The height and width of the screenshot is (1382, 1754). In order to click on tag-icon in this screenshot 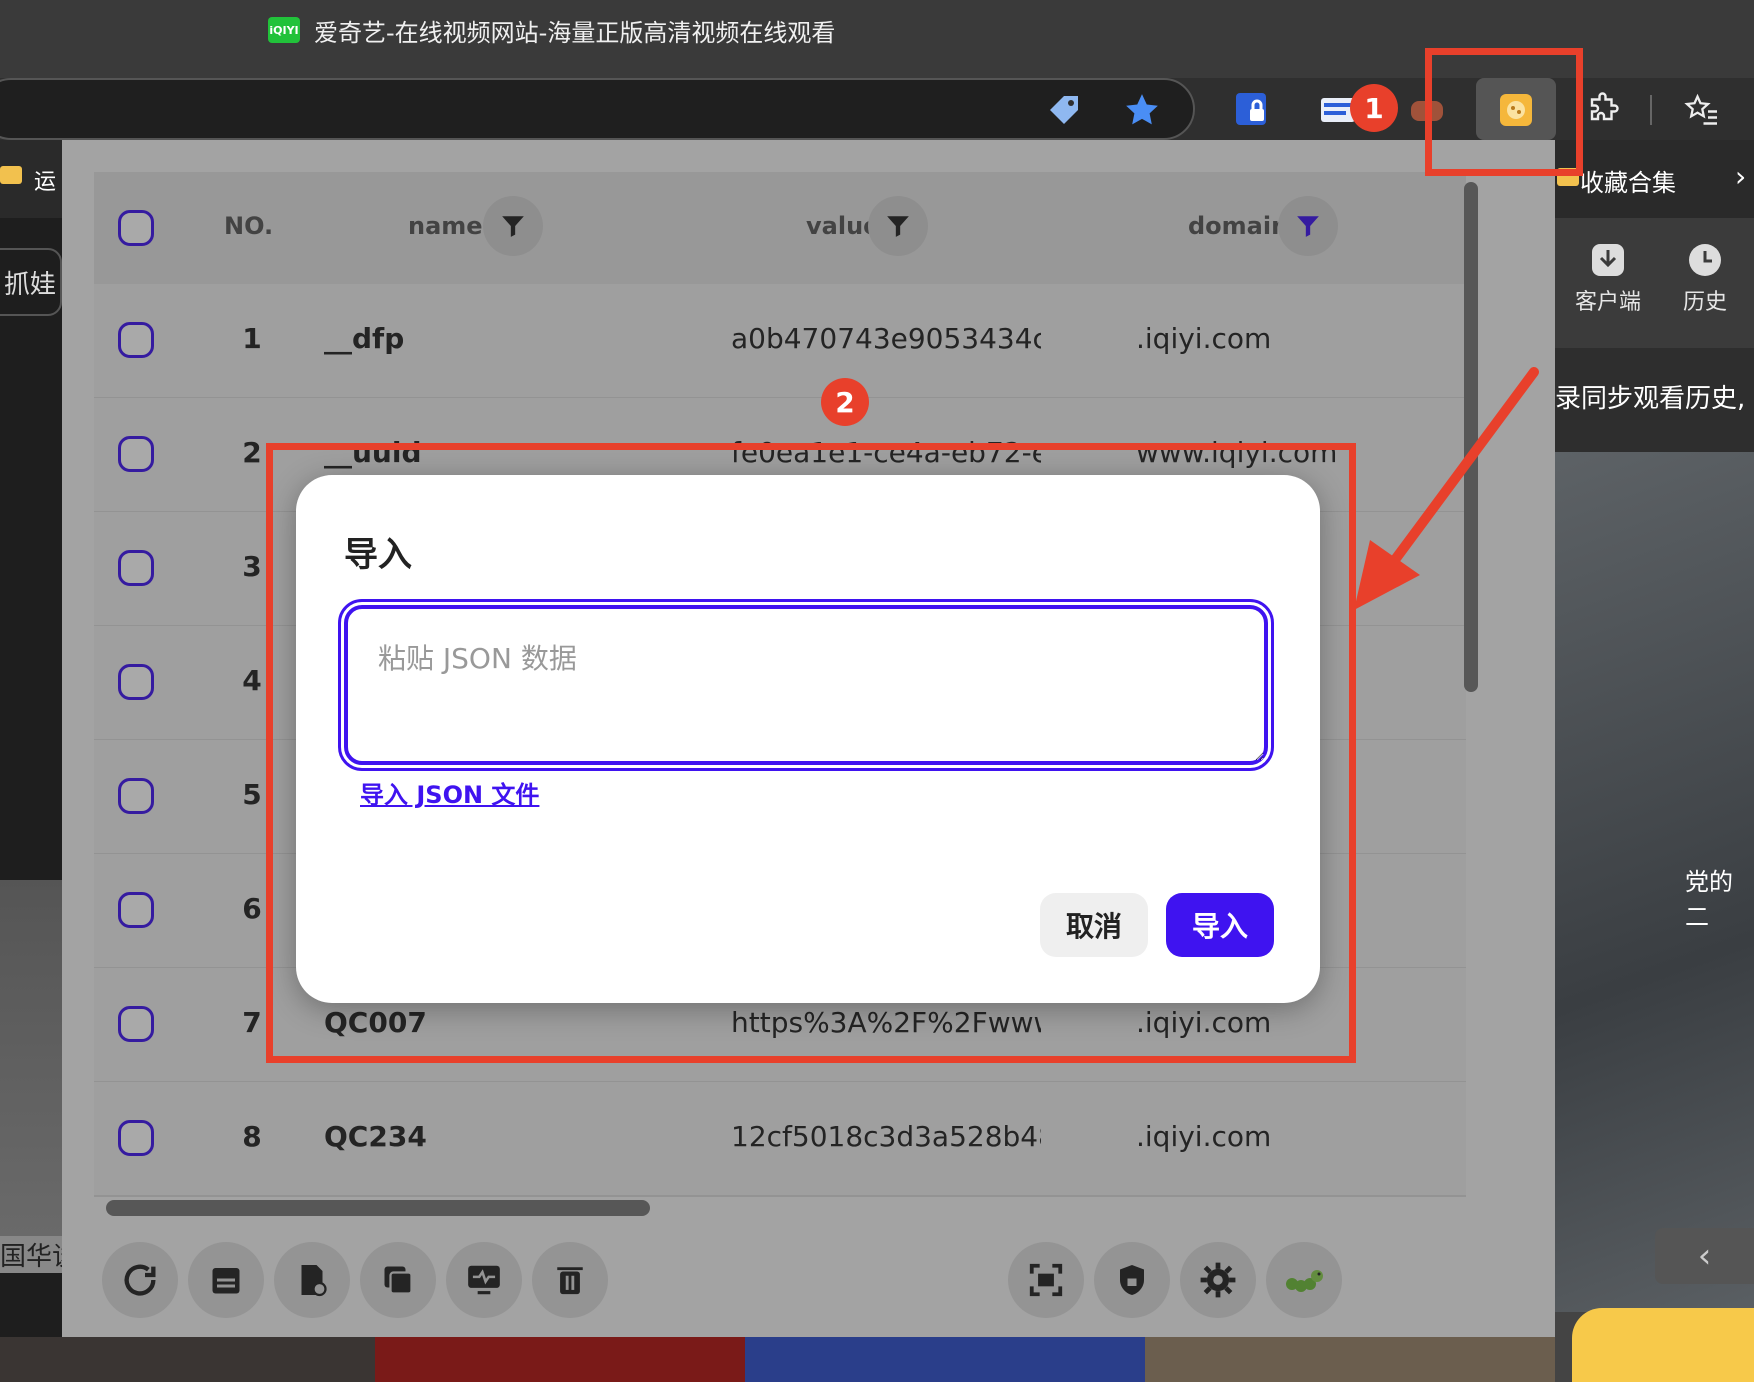, I will do `click(1064, 110)`.